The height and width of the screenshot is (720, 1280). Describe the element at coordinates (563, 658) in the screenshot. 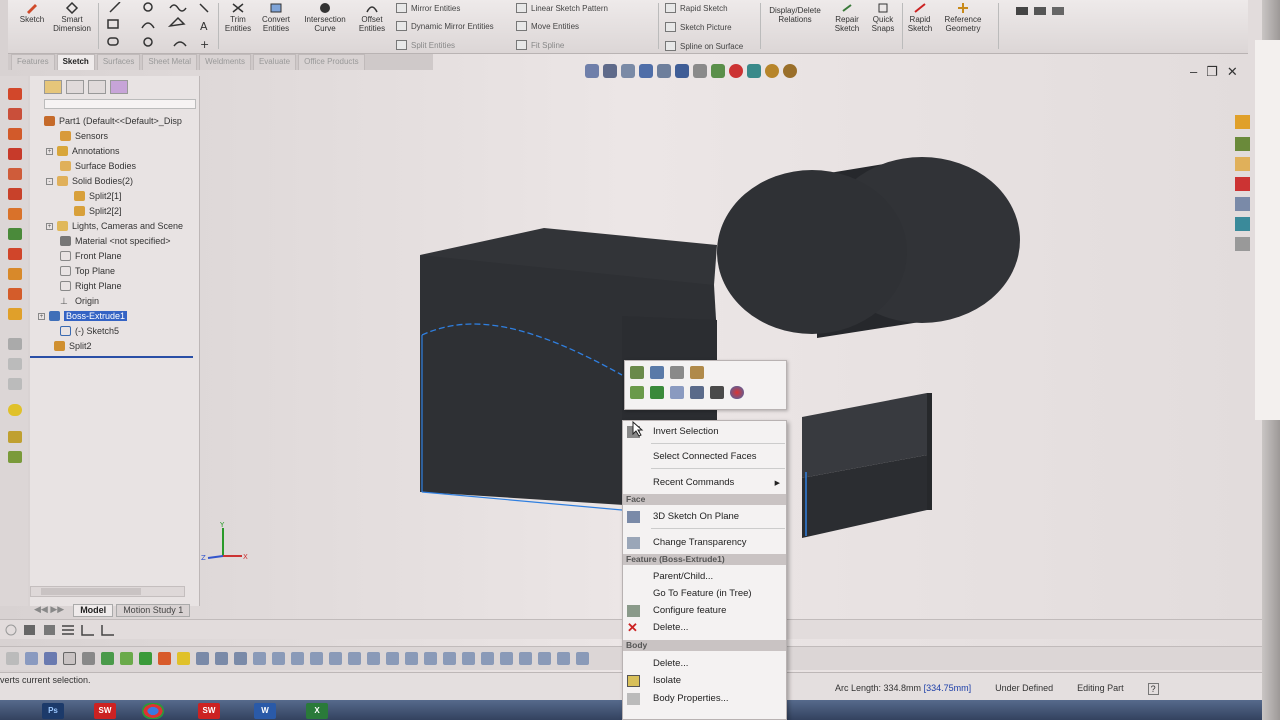

I see `filter-routing-icon` at that location.